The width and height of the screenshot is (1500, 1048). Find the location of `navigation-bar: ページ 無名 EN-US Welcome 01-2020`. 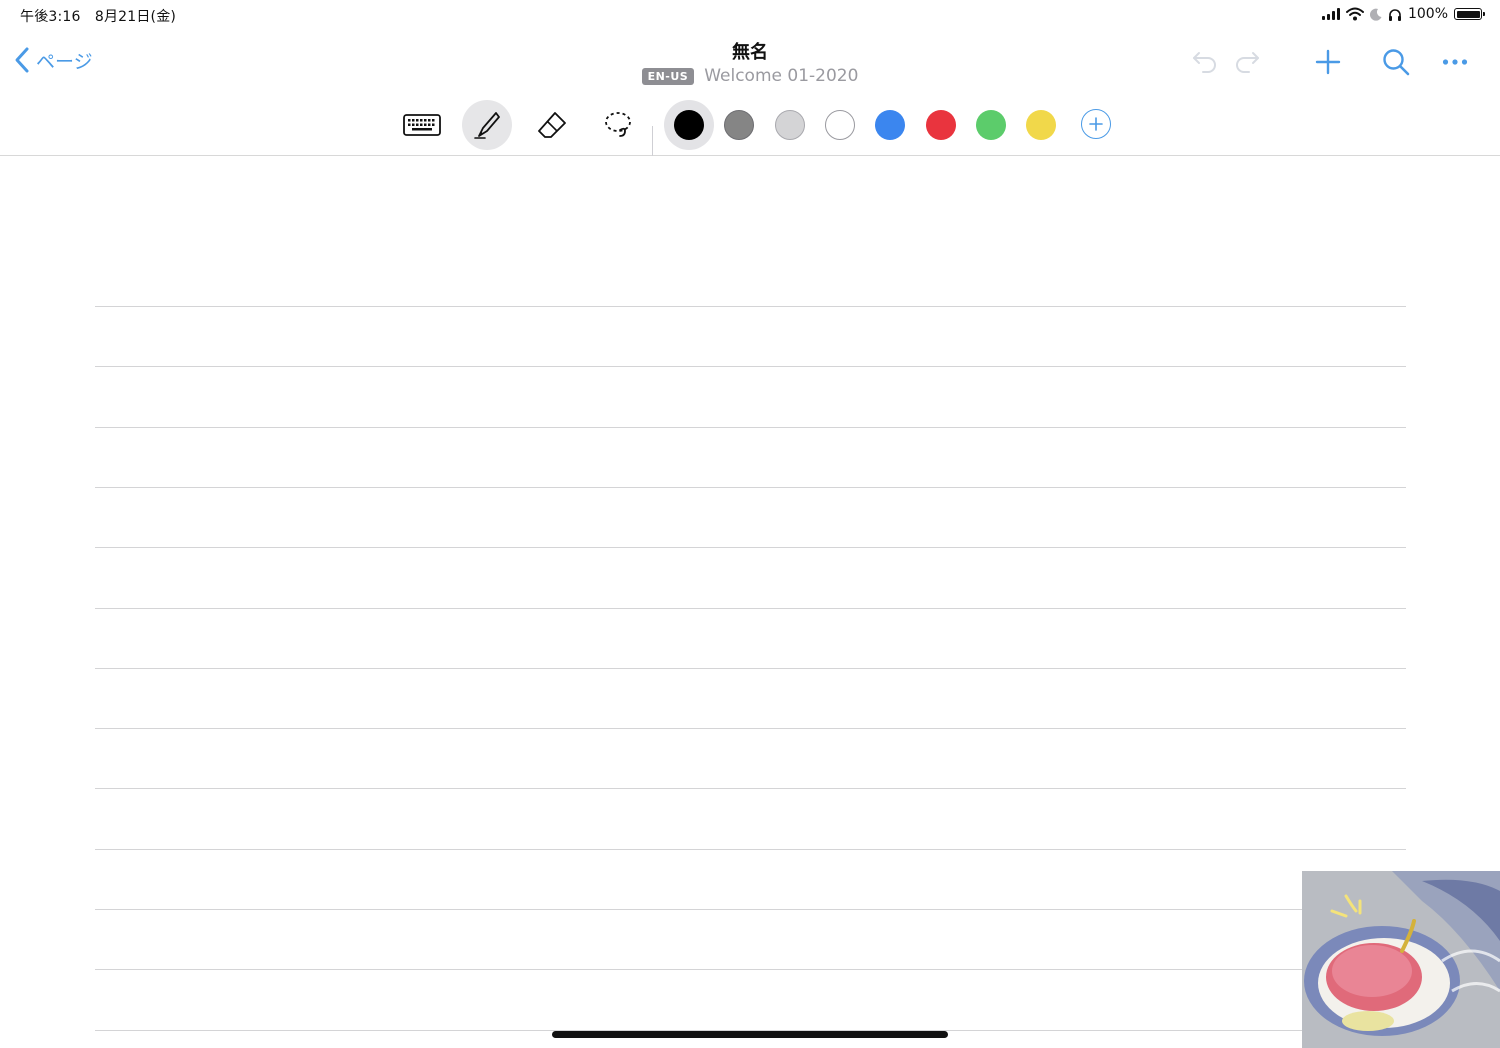

navigation-bar: ページ 無名 EN-US Welcome 01-2020 is located at coordinates (750, 62).